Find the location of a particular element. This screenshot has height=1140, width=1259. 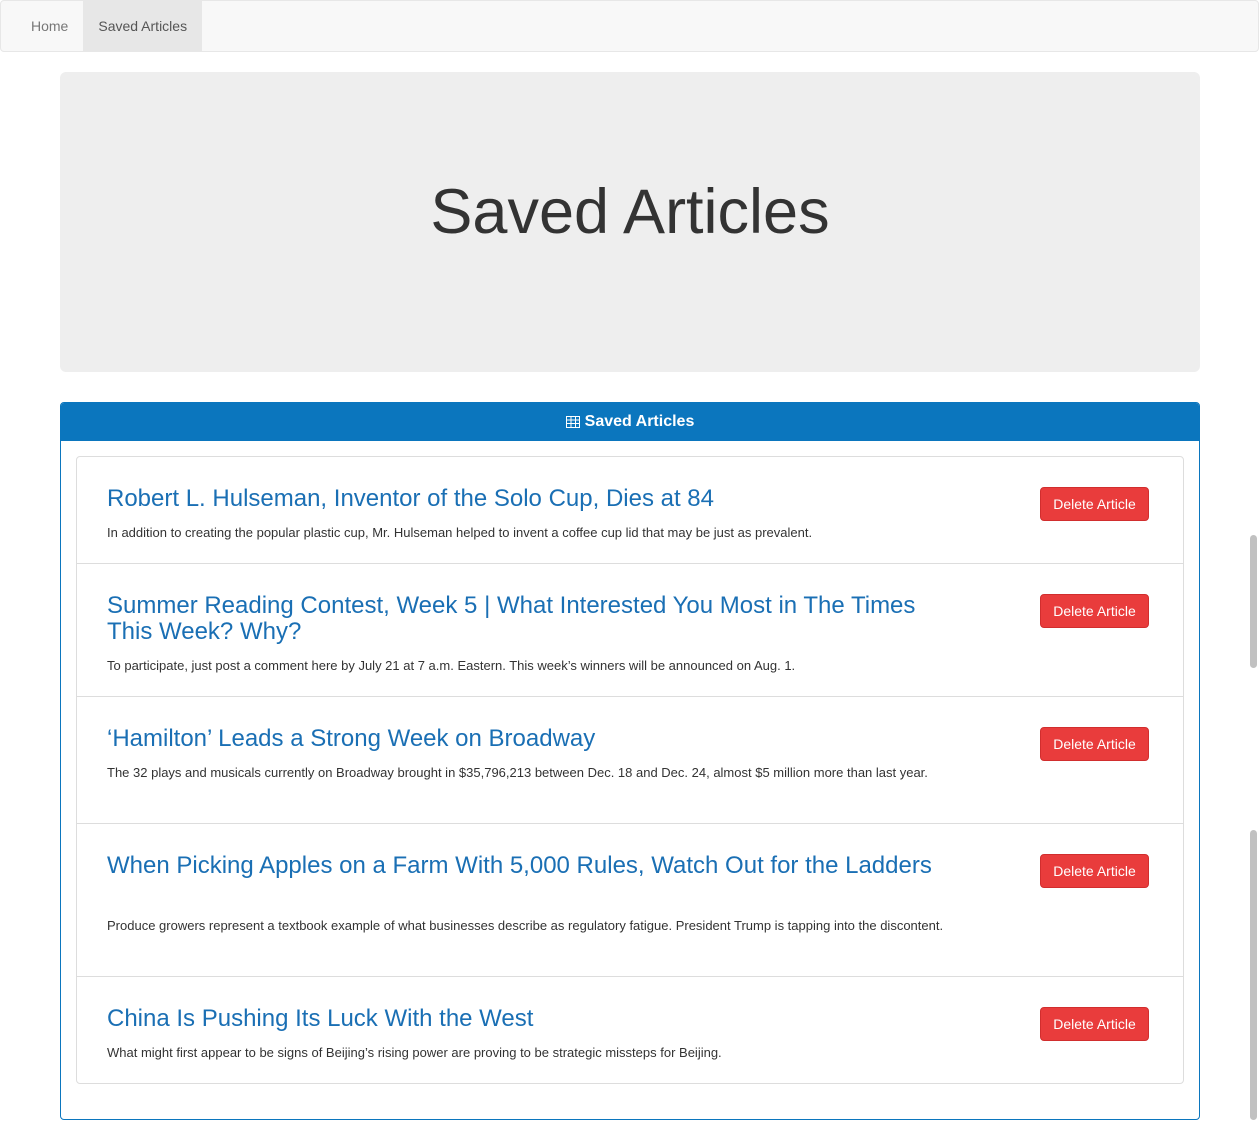

article-title: China Is Pushing Its Luck With the West is located at coordinates (532, 1019).